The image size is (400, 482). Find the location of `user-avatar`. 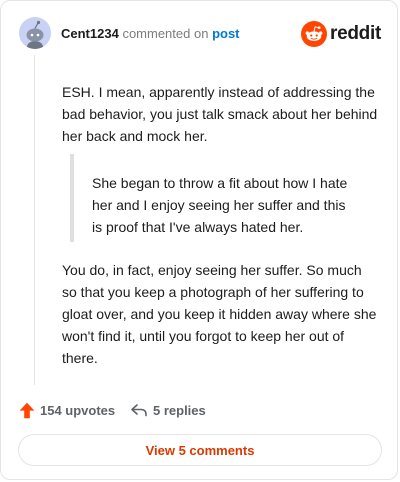

user-avatar is located at coordinates (35, 33).